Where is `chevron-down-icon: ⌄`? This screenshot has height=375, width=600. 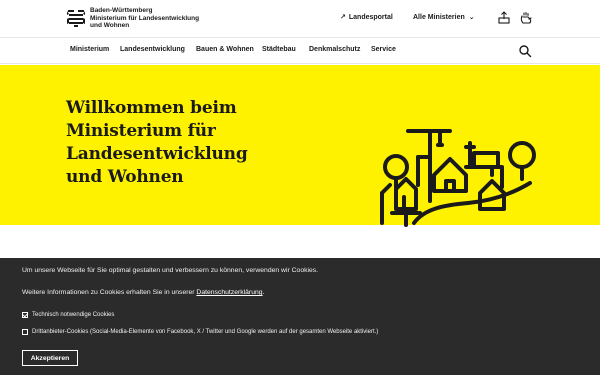
chevron-down-icon: ⌄ is located at coordinates (471, 17).